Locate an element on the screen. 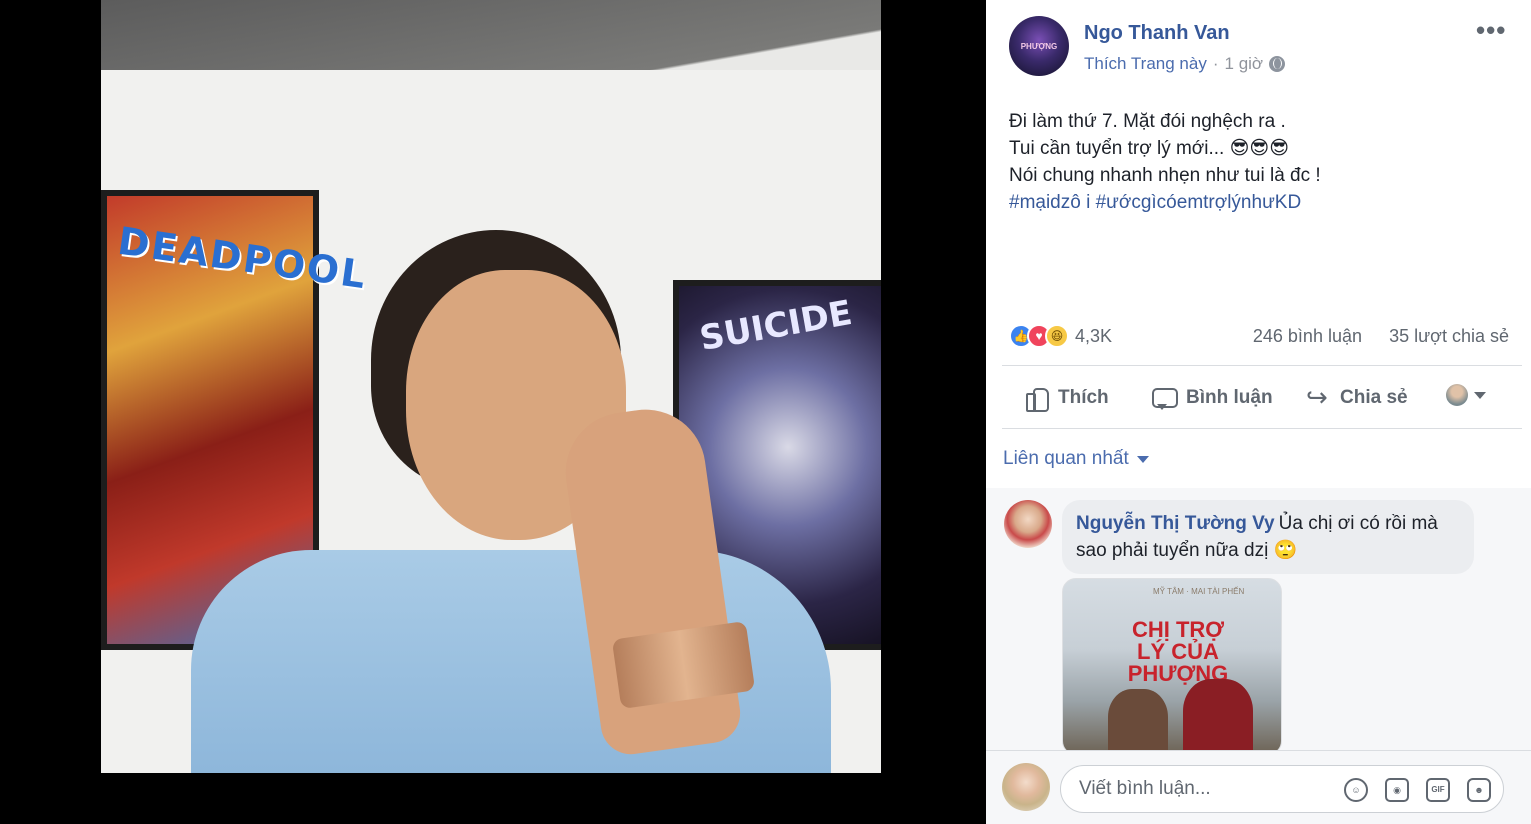  page-avatar-text: PHƯỢNG is located at coordinates (1039, 46).